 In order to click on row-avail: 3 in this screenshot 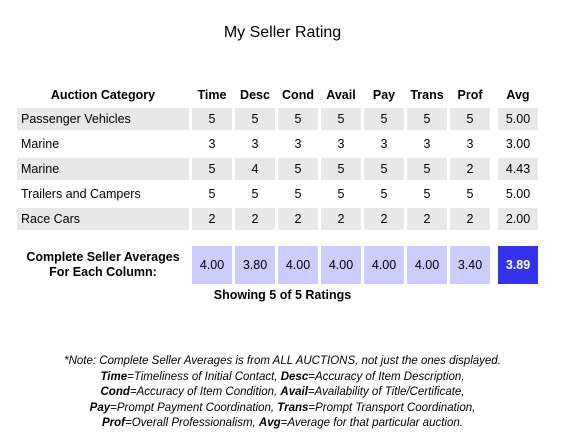, I will do `click(341, 144)`.